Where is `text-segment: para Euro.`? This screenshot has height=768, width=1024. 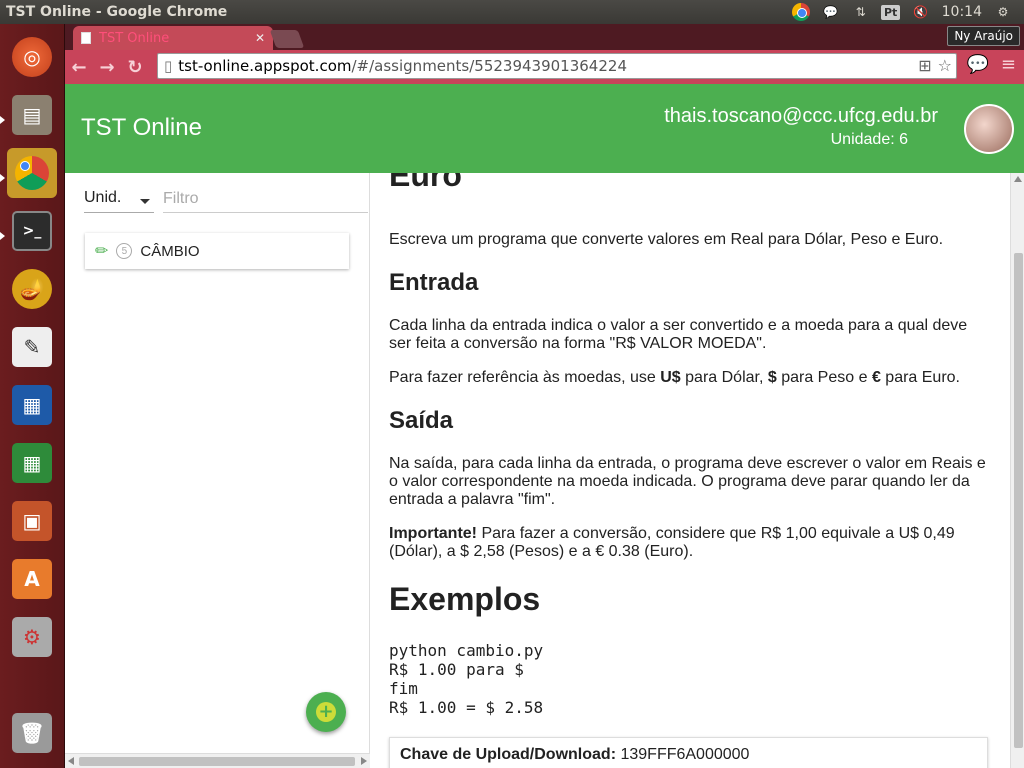 text-segment: para Euro. is located at coordinates (920, 377).